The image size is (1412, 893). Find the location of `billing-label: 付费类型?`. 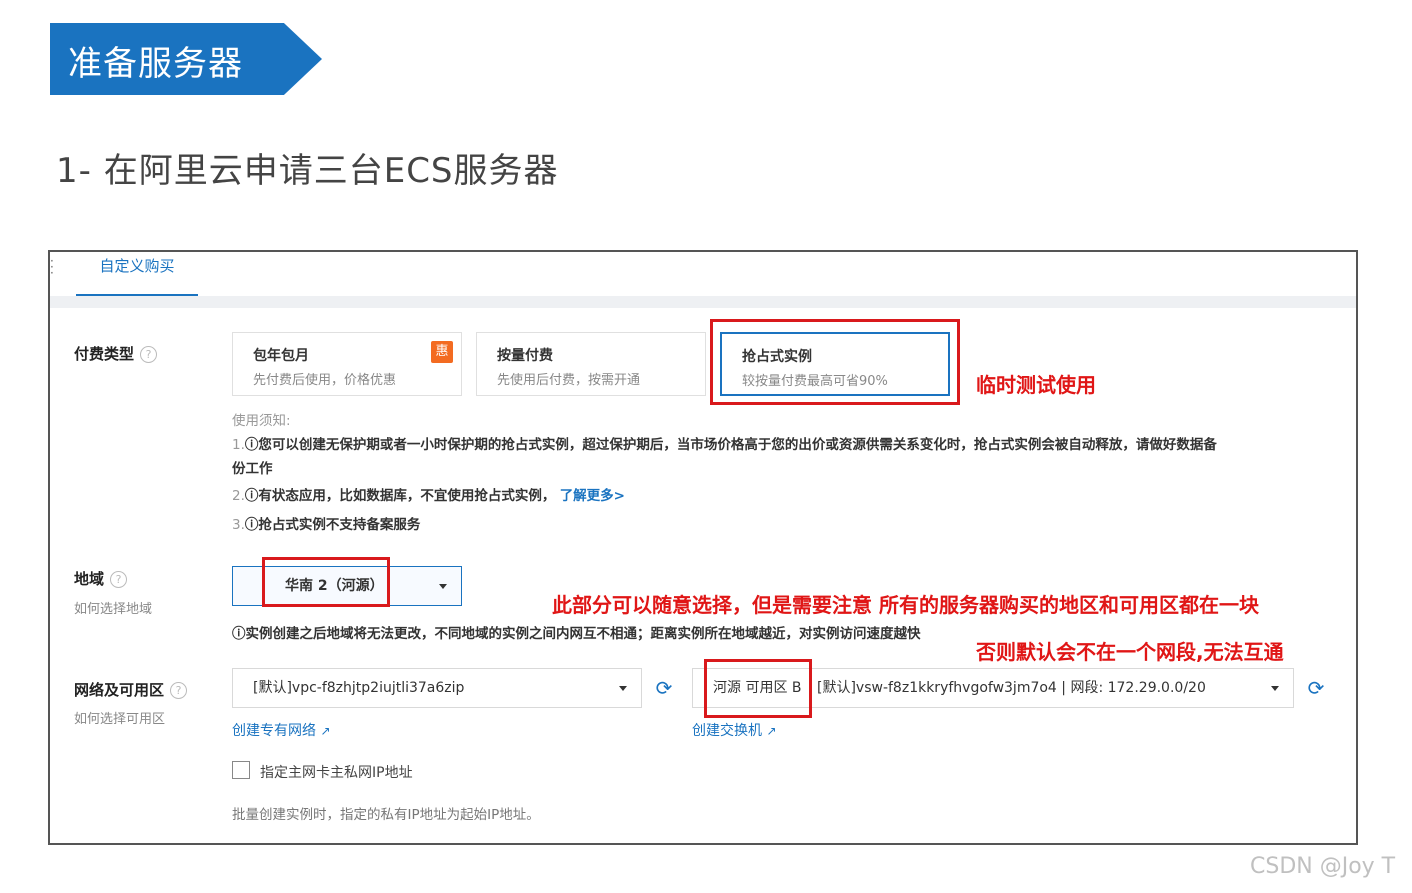

billing-label: 付费类型? is located at coordinates (116, 353).